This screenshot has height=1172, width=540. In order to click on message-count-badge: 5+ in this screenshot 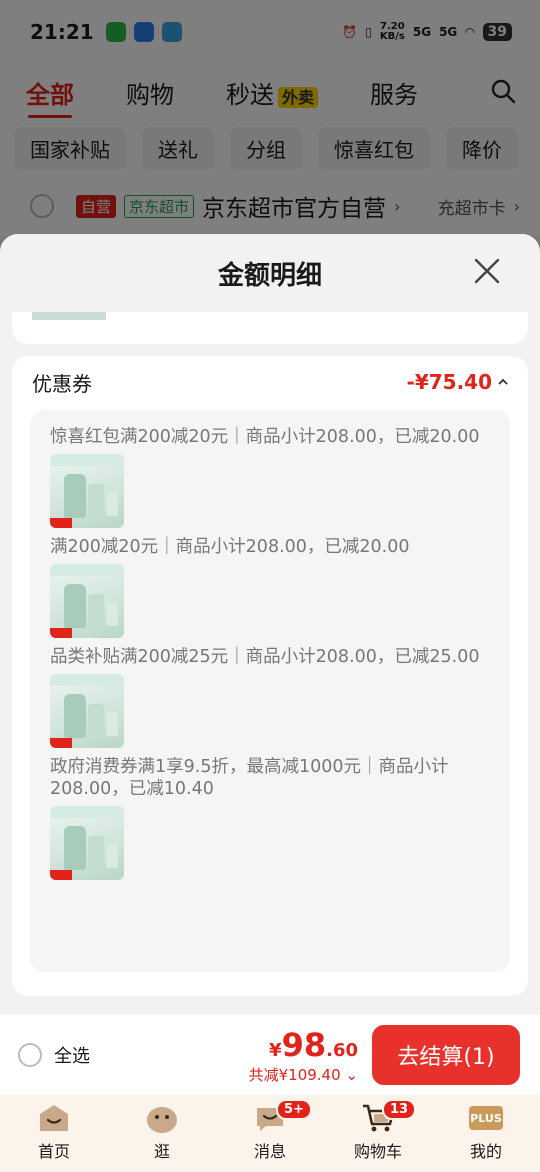, I will do `click(294, 1109)`.